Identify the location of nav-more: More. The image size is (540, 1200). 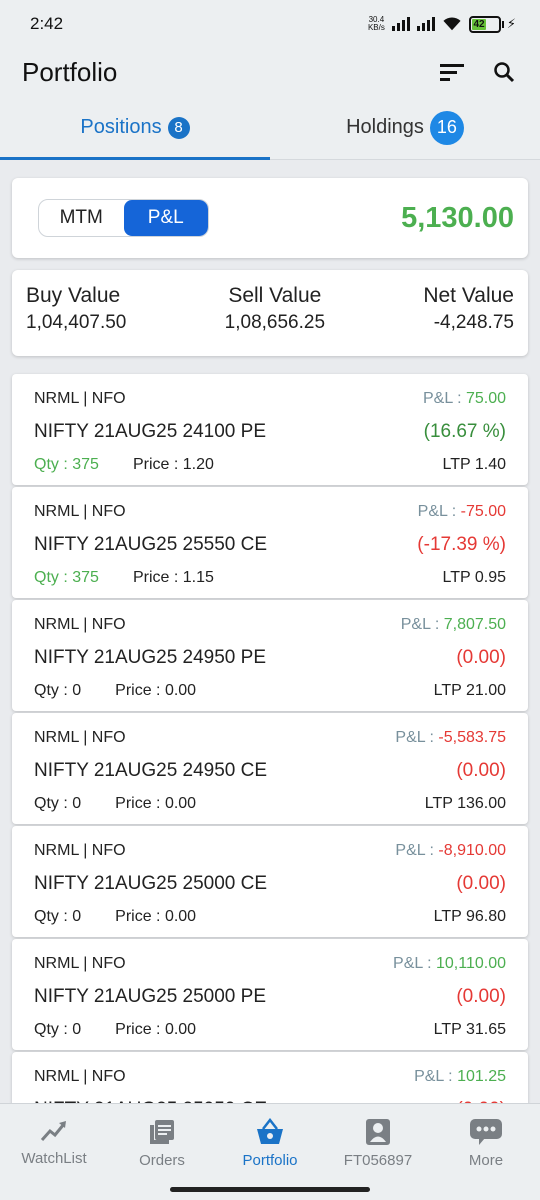
(486, 1152).